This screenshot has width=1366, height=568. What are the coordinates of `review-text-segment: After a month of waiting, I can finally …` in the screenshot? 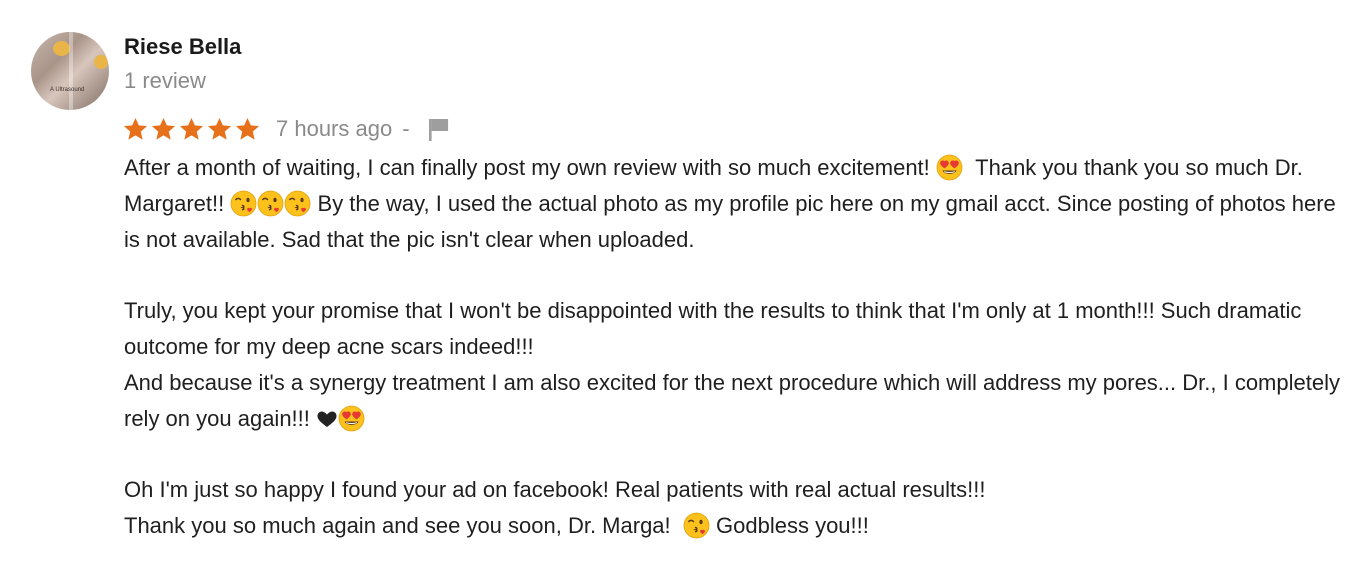 It's located at (527, 167).